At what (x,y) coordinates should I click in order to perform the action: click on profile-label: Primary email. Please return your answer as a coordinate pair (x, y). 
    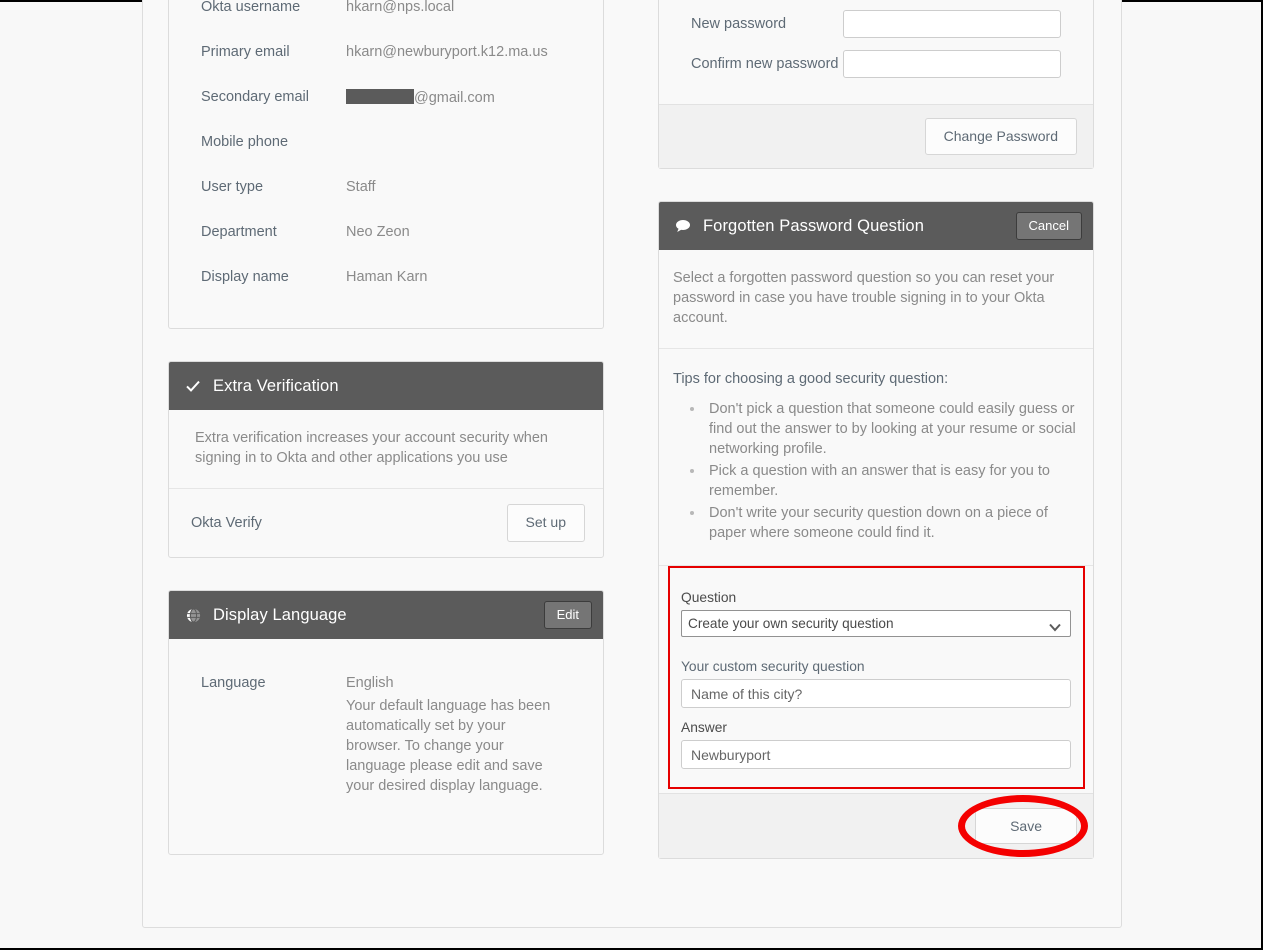
    Looking at the image, I should click on (245, 52).